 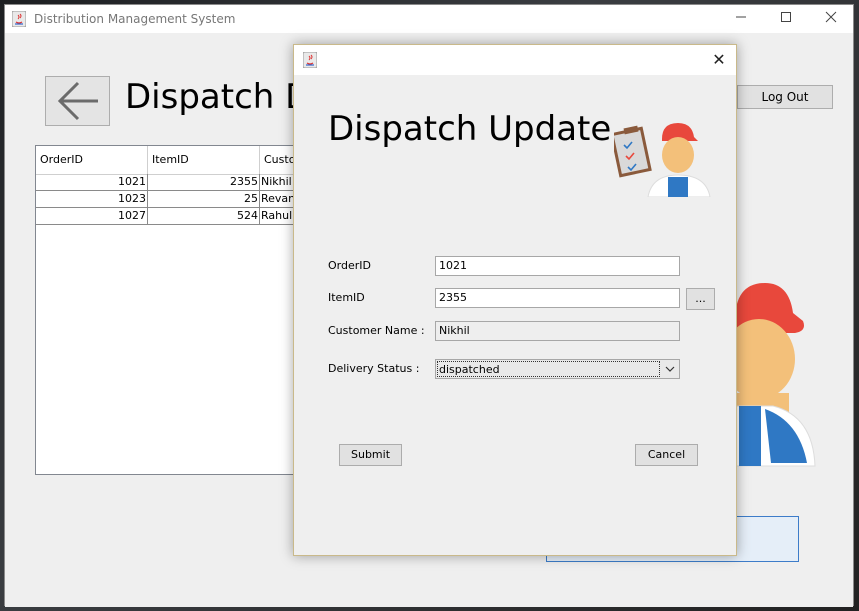 What do you see at coordinates (92, 216) in the screenshot?
I see `cell-orderid: 1027` at bounding box center [92, 216].